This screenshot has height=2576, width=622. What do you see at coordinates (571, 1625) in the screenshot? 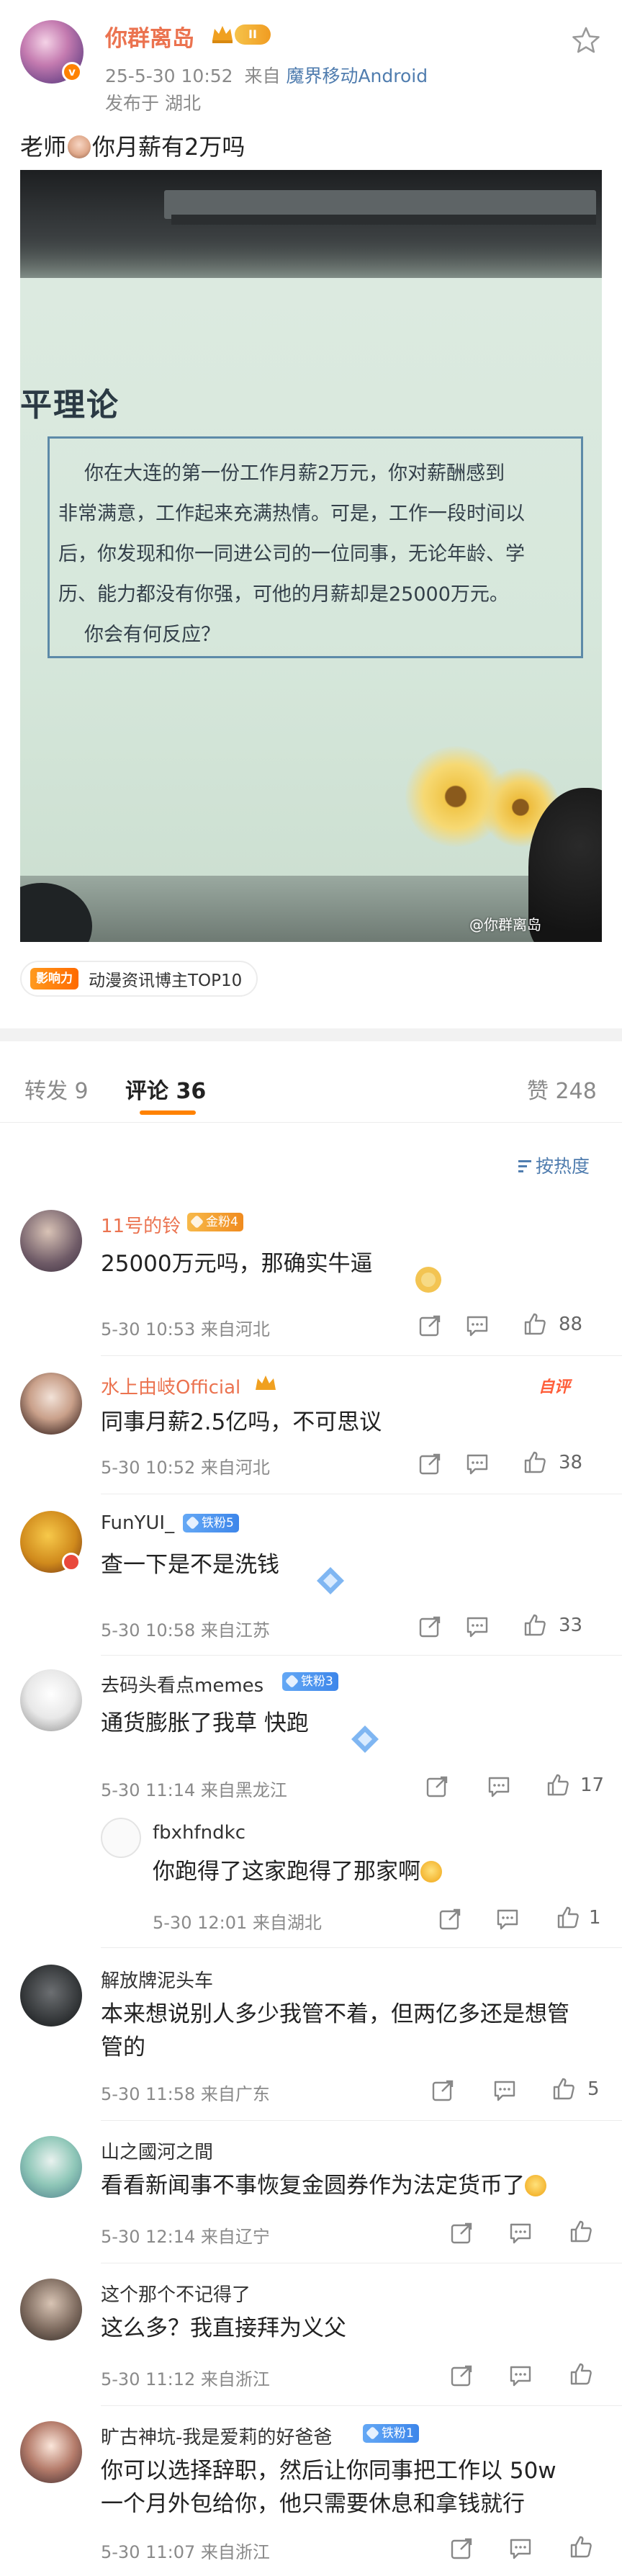
I see `like-count: 33` at bounding box center [571, 1625].